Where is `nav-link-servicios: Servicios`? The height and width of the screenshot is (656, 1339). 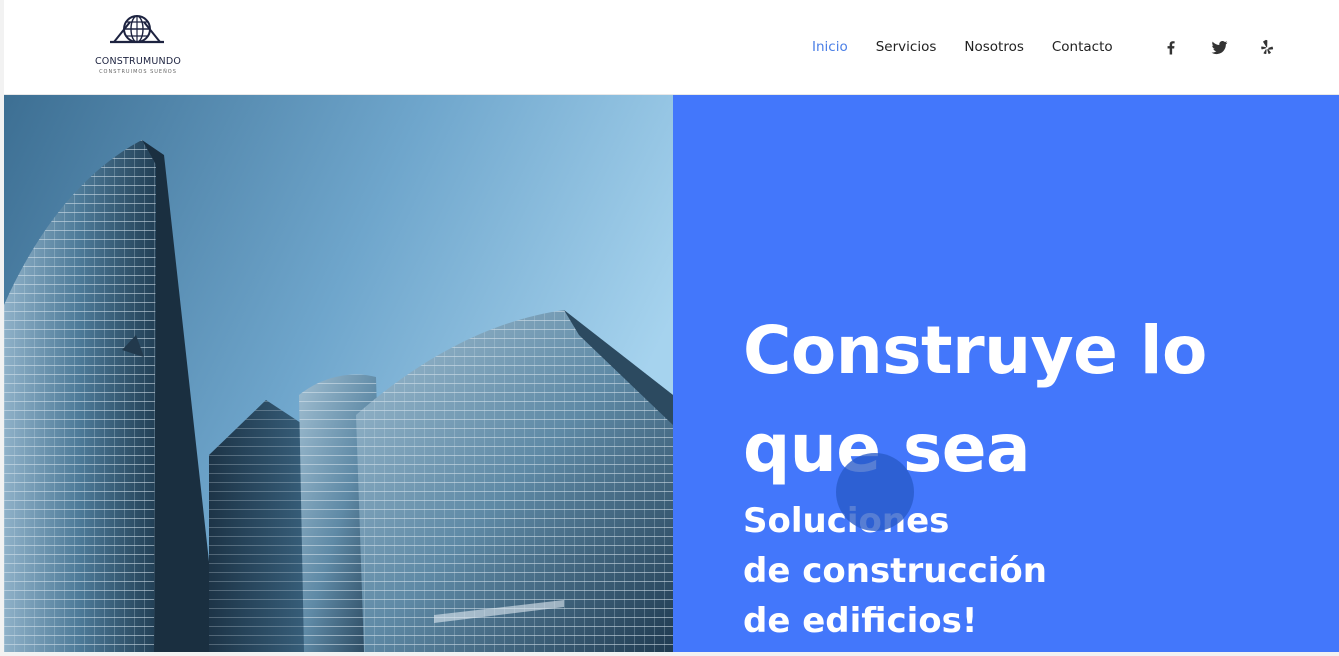
nav-link-servicios: Servicios is located at coordinates (906, 47).